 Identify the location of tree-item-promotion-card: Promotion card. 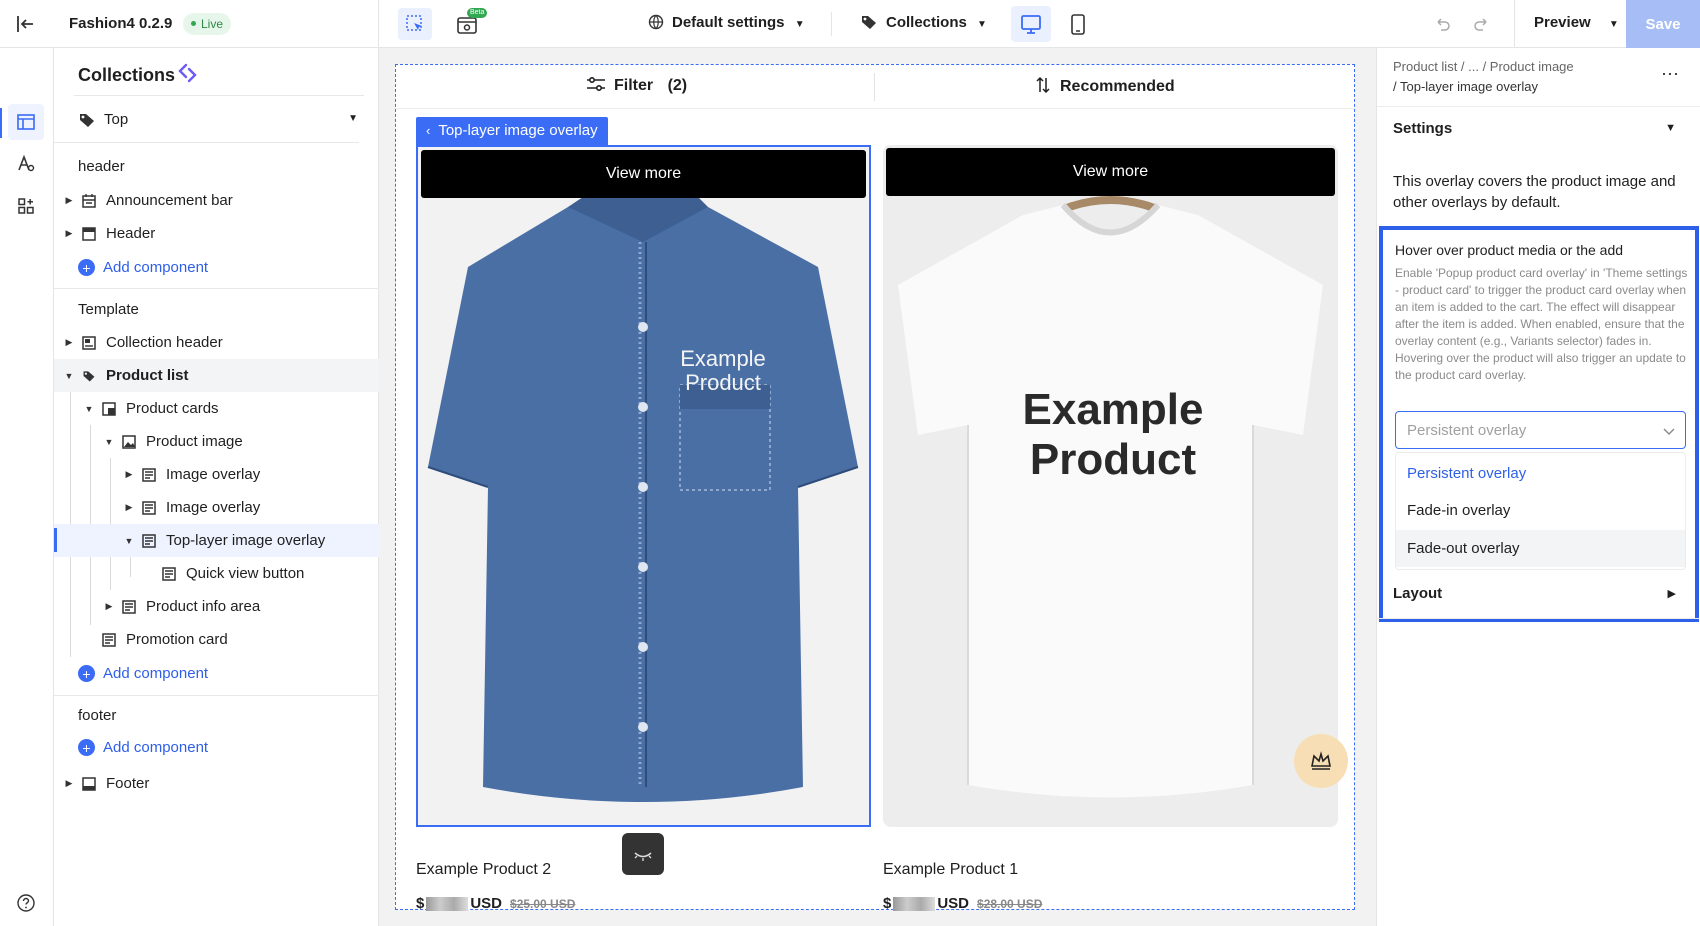
(216, 639).